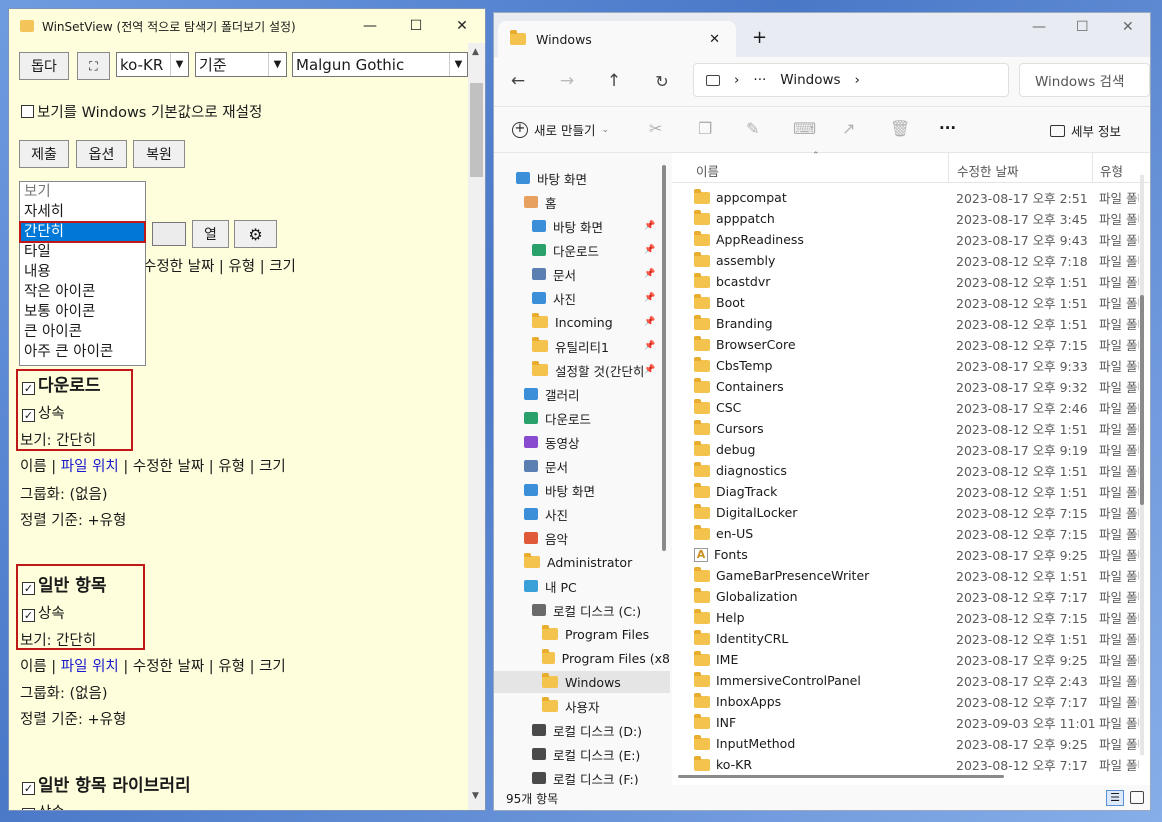 The height and width of the screenshot is (822, 1162). Describe the element at coordinates (82, 352) in the screenshot. I see `dropdown-option: 아주 큰 아이콘` at that location.